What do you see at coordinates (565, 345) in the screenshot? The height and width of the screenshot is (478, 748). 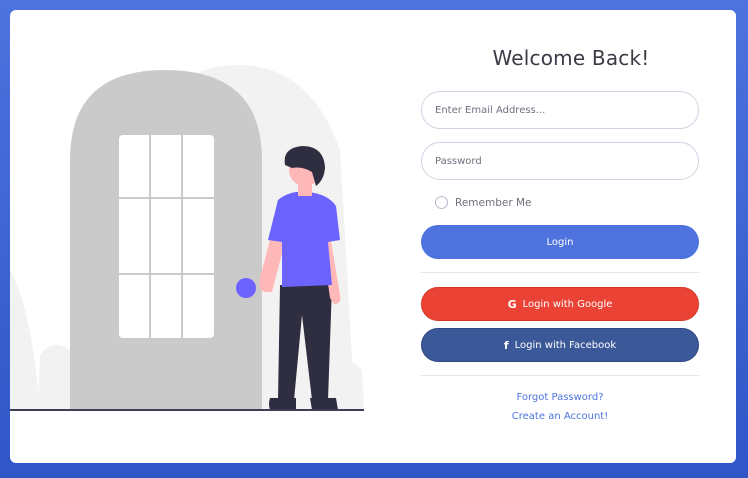 I see `facebook-login-label: Login with Facebook` at bounding box center [565, 345].